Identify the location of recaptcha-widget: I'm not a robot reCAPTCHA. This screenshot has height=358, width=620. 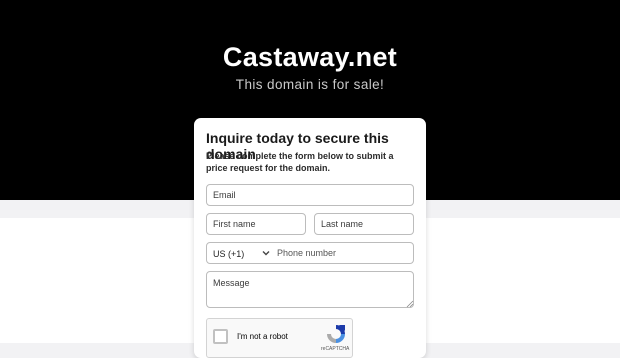
(279, 338).